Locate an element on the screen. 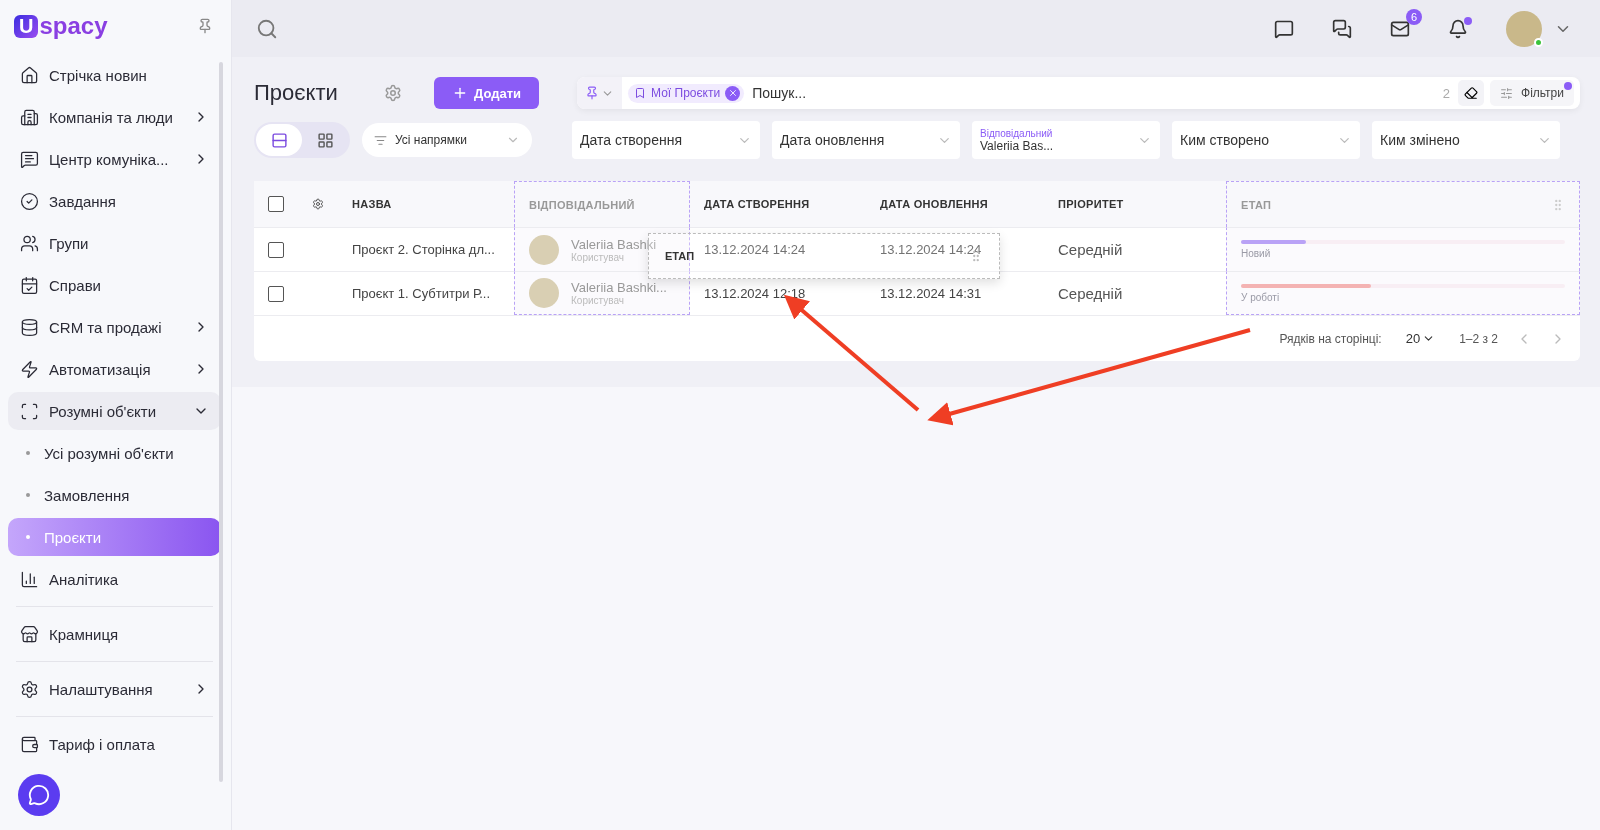 This screenshot has height=830, width=1600. grid-icon is located at coordinates (325, 140).